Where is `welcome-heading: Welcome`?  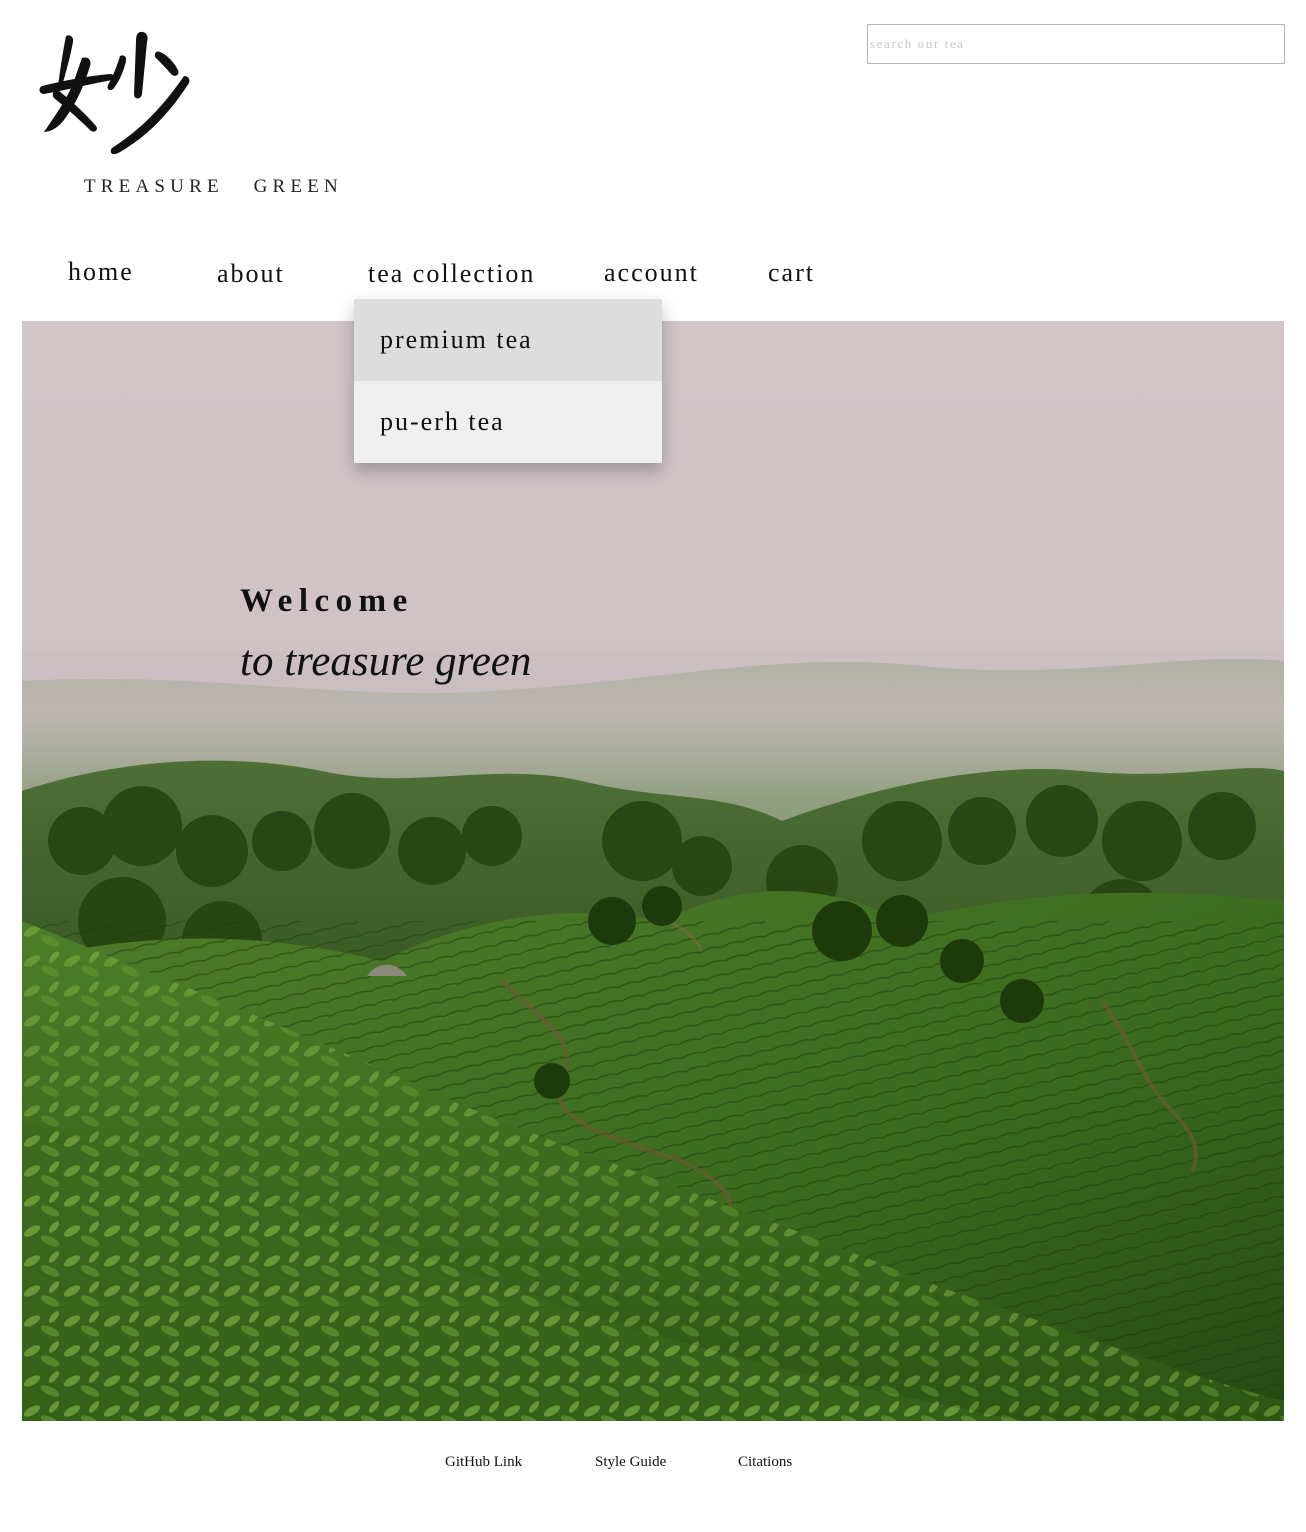
welcome-heading: Welcome is located at coordinates (327, 601).